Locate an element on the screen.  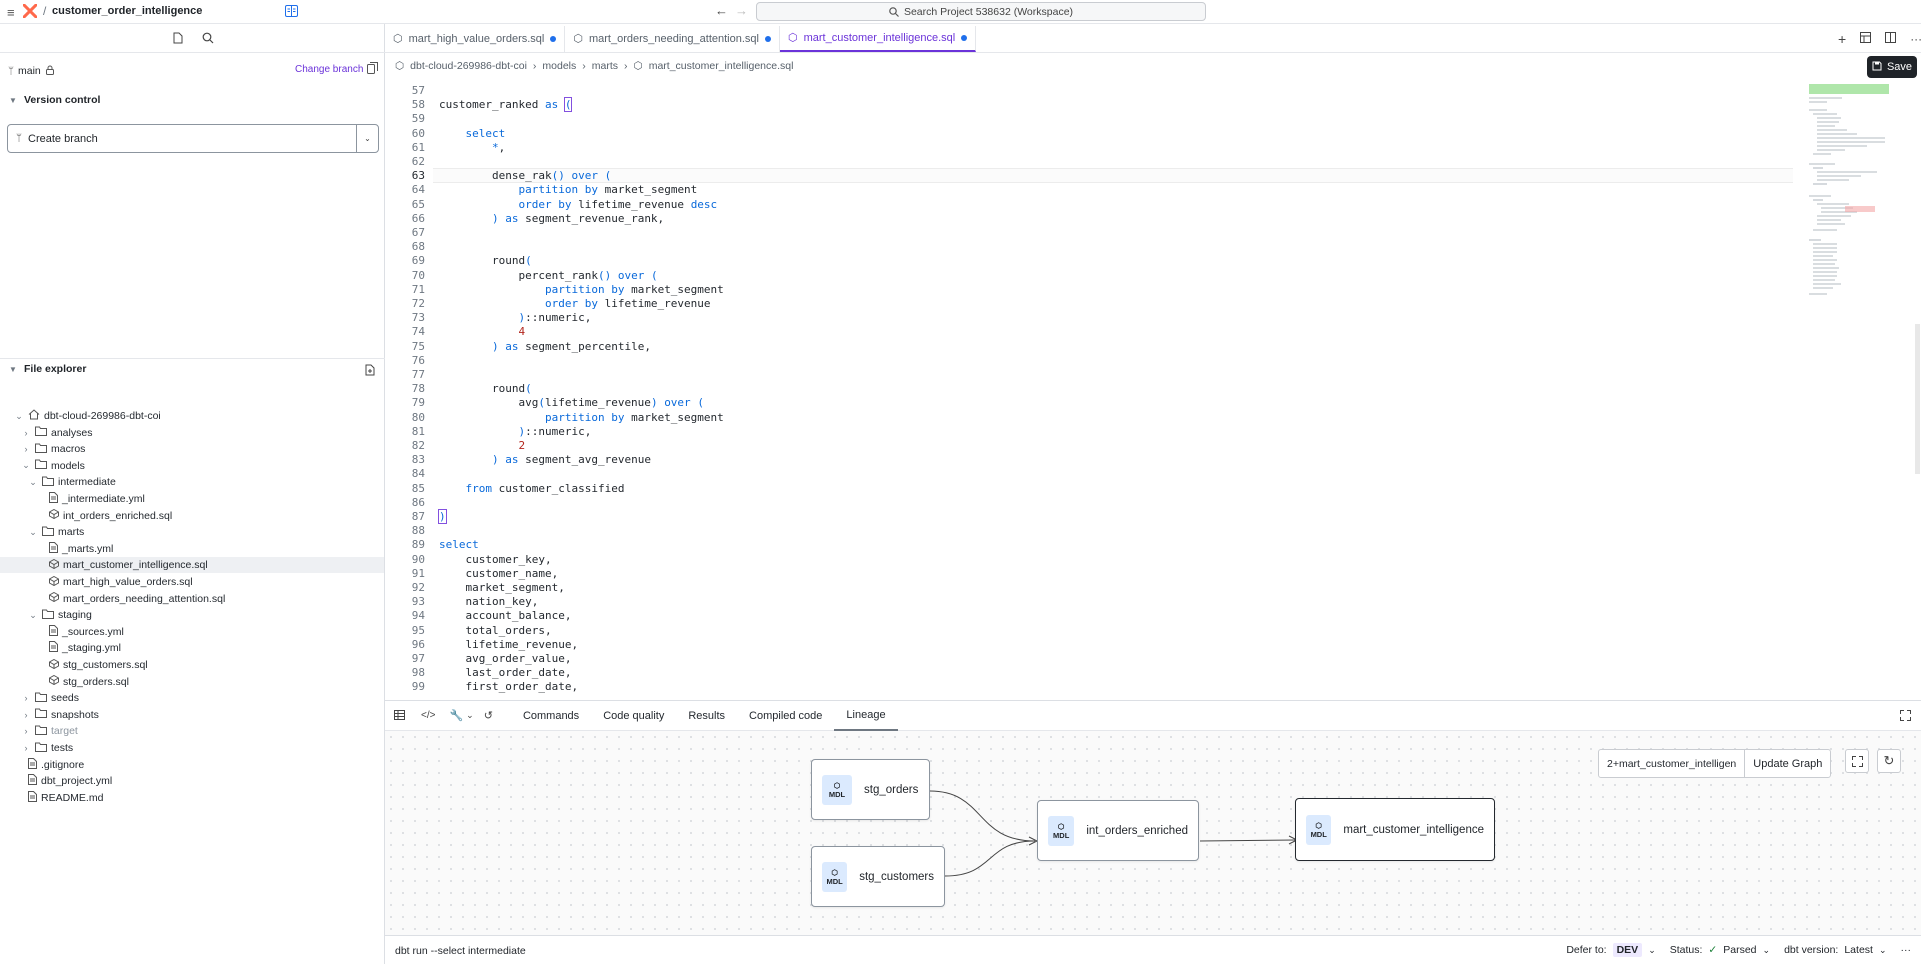
tree-item: mart_high_value_orders.sql is located at coordinates (114, 582).